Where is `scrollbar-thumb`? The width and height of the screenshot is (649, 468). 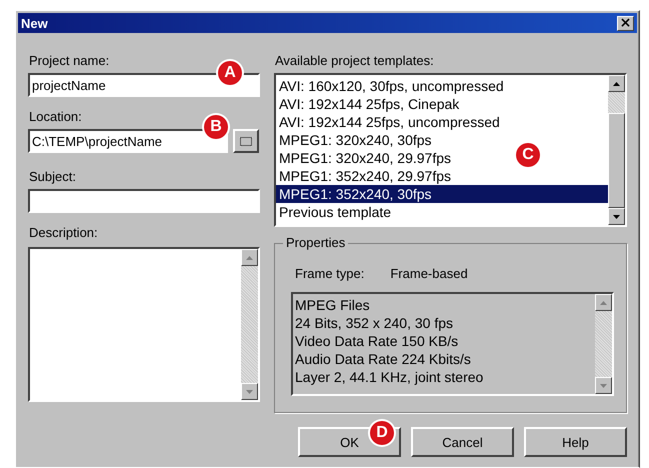 scrollbar-thumb is located at coordinates (616, 160).